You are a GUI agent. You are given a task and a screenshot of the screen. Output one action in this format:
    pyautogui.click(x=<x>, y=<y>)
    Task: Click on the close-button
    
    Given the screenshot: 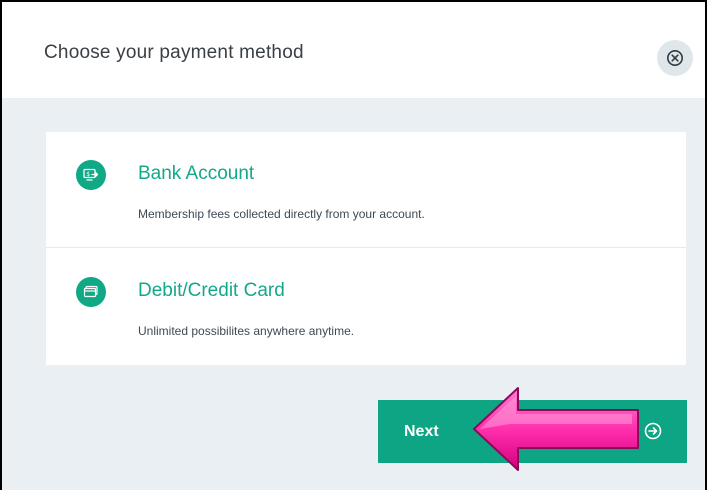 What is the action you would take?
    pyautogui.click(x=675, y=58)
    